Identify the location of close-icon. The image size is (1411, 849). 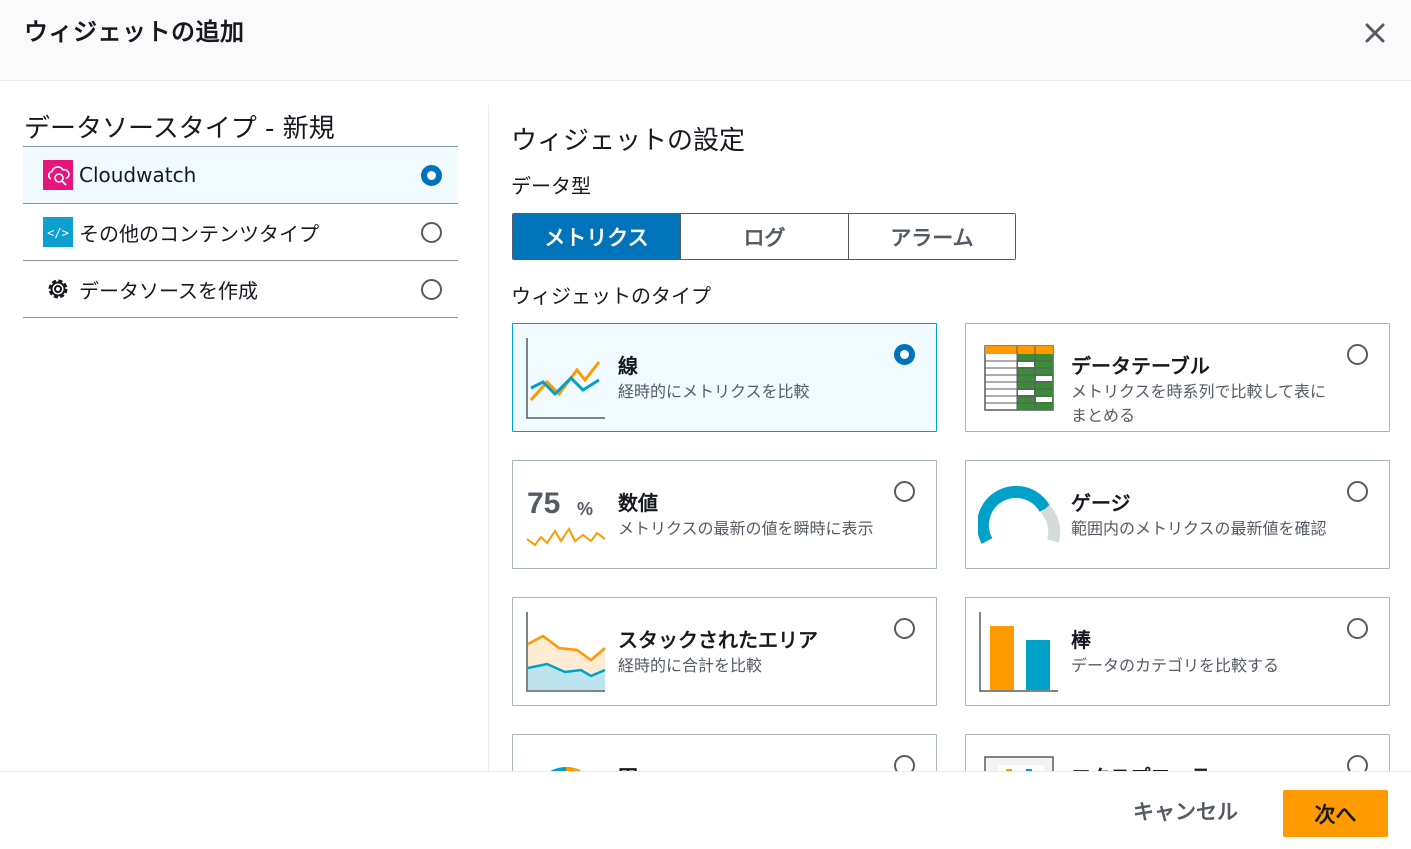
(1375, 33).